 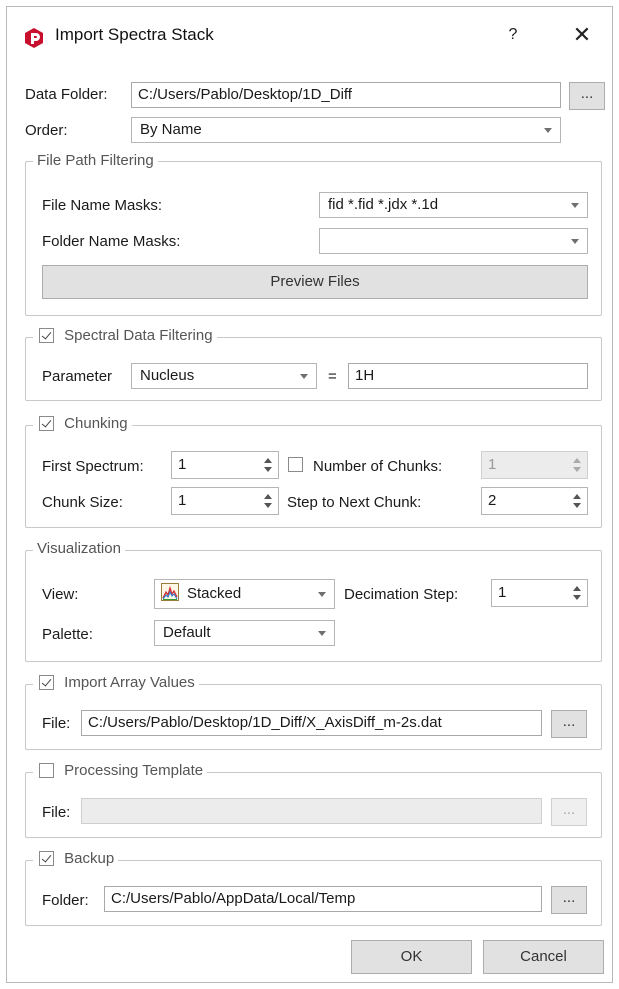 What do you see at coordinates (543, 957) in the screenshot?
I see `cancel-button: Cancel` at bounding box center [543, 957].